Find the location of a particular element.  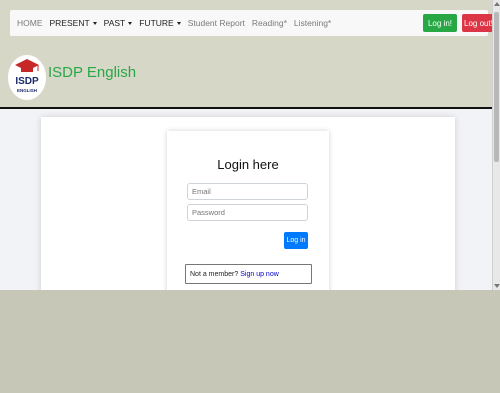

submit-login-button: Log in is located at coordinates (296, 240).